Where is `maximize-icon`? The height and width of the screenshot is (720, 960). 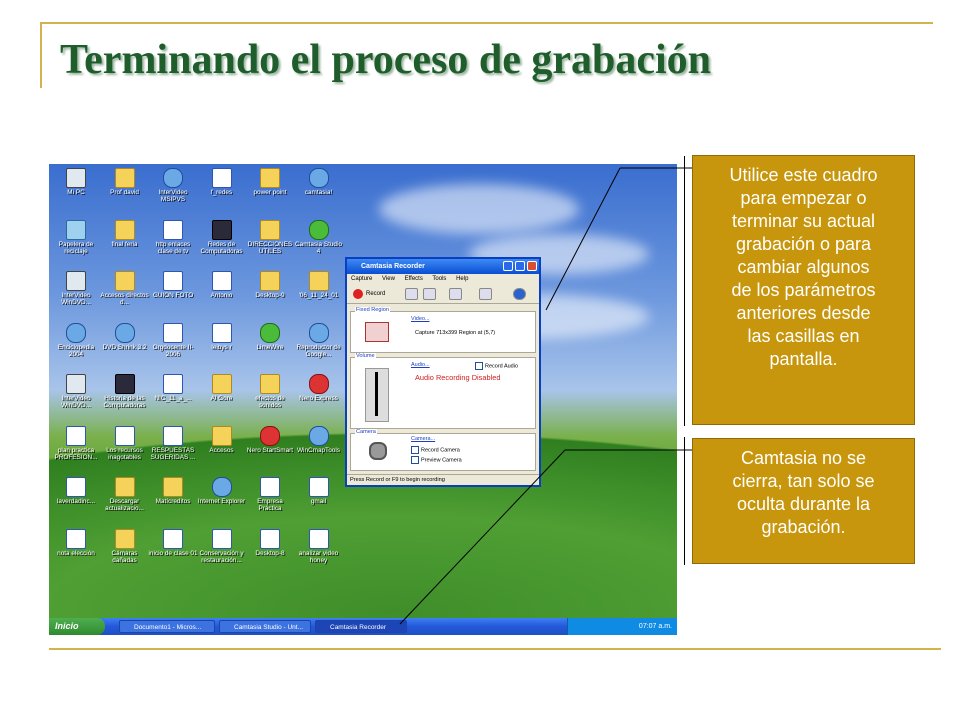 maximize-icon is located at coordinates (520, 266).